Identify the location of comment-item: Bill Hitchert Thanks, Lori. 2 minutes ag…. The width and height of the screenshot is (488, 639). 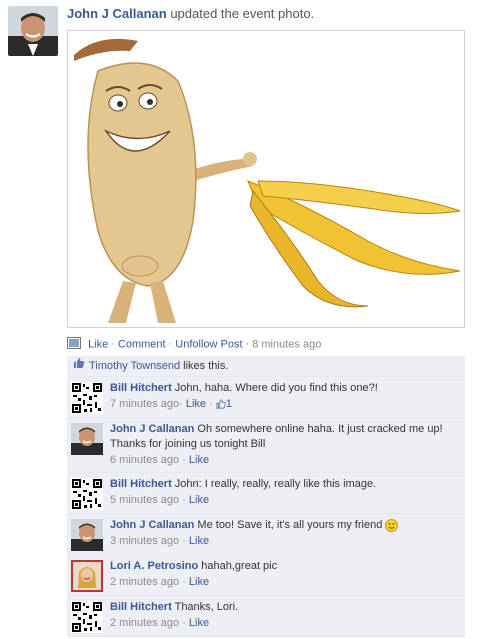
(266, 616).